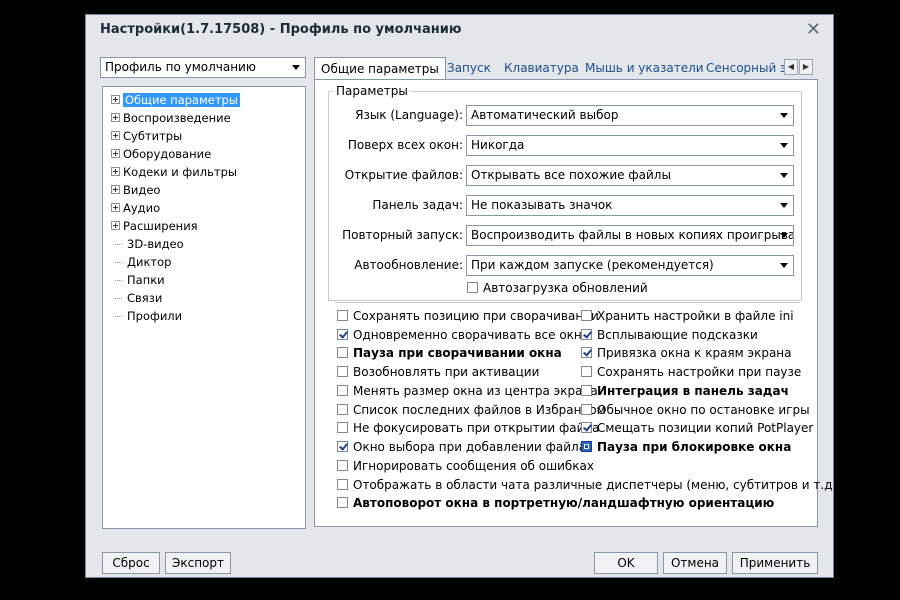 This screenshot has height=600, width=900. I want to click on close-icon: ✕, so click(813, 30).